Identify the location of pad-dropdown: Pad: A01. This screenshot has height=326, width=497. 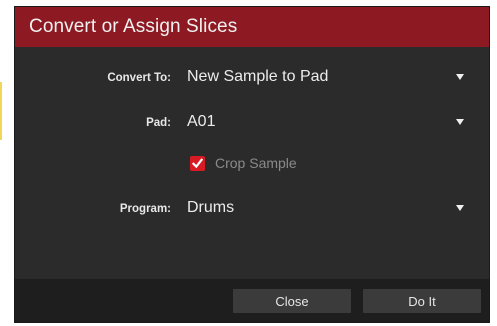
(252, 125).